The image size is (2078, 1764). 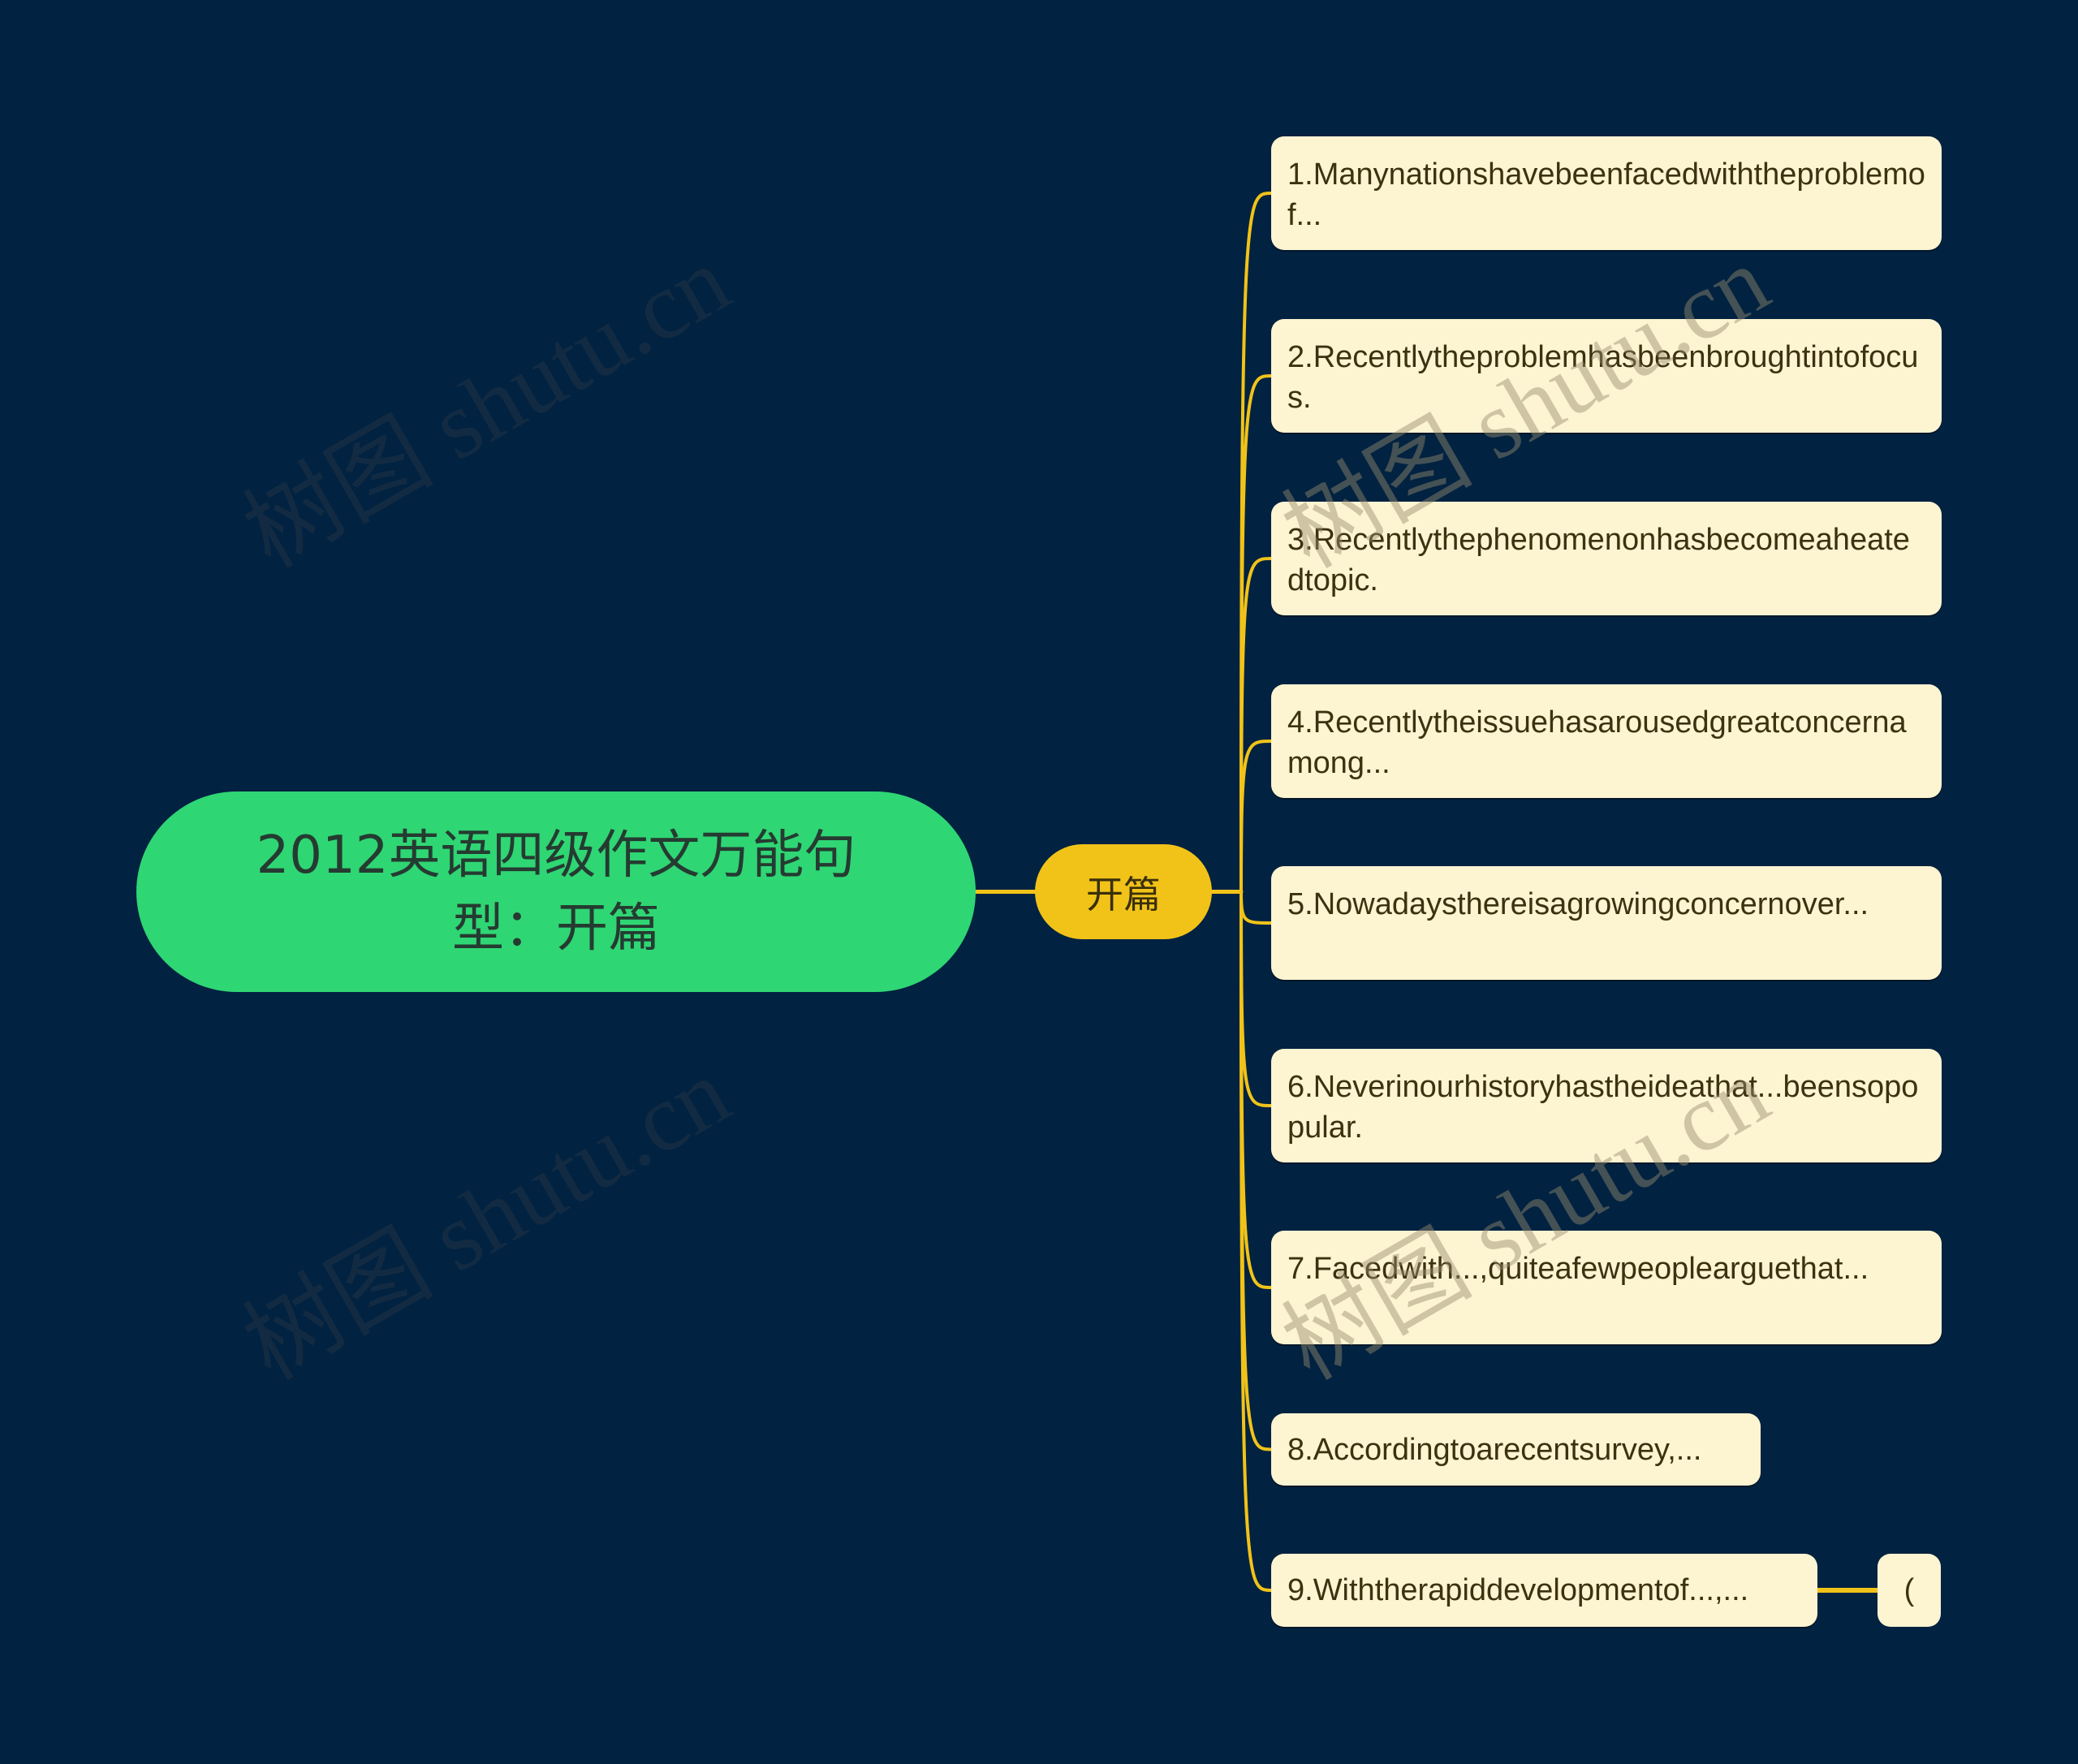 I want to click on branch-node-label: 开篇, so click(x=1123, y=894).